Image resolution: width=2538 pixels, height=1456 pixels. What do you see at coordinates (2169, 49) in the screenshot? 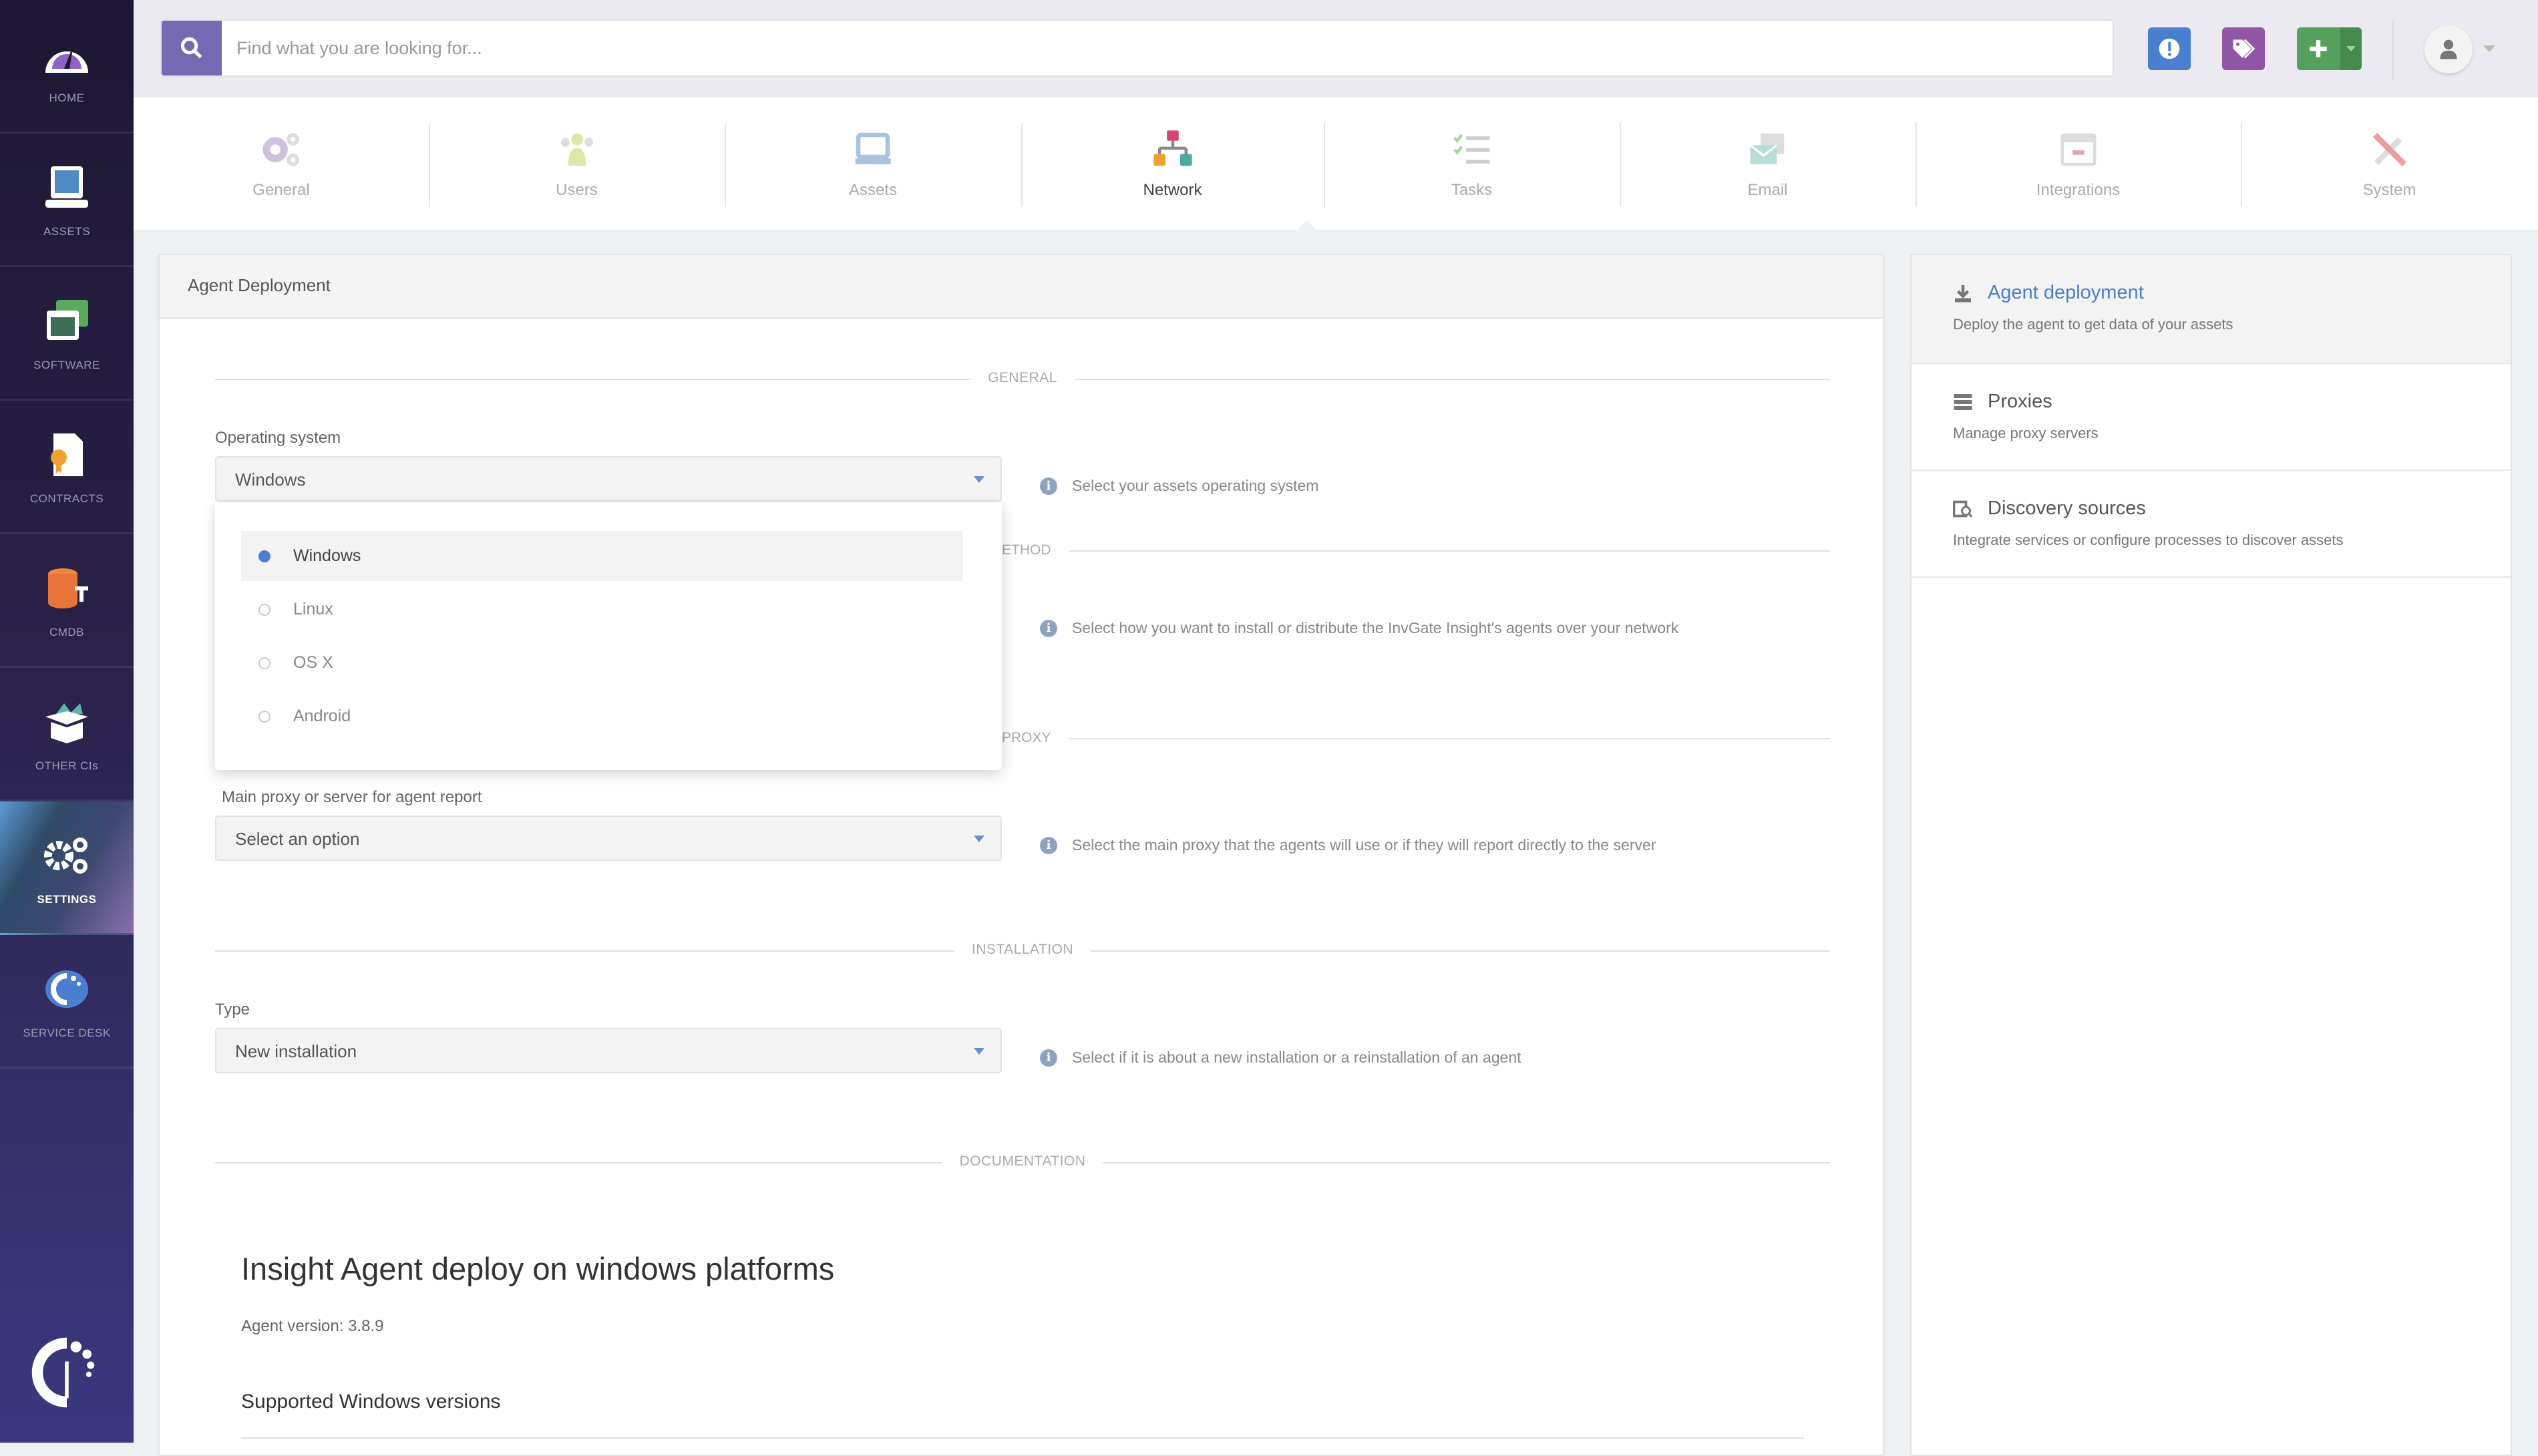
I see `alerts-button` at bounding box center [2169, 49].